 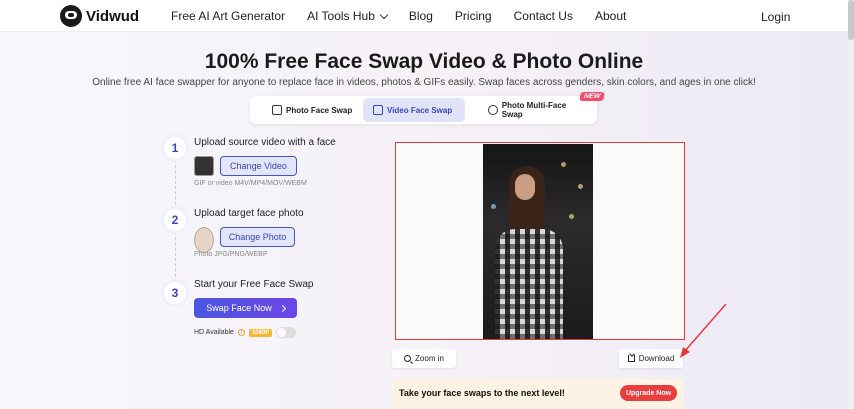 I want to click on menu-free-ai-art-generator: Free AI Art Generator, so click(x=228, y=16).